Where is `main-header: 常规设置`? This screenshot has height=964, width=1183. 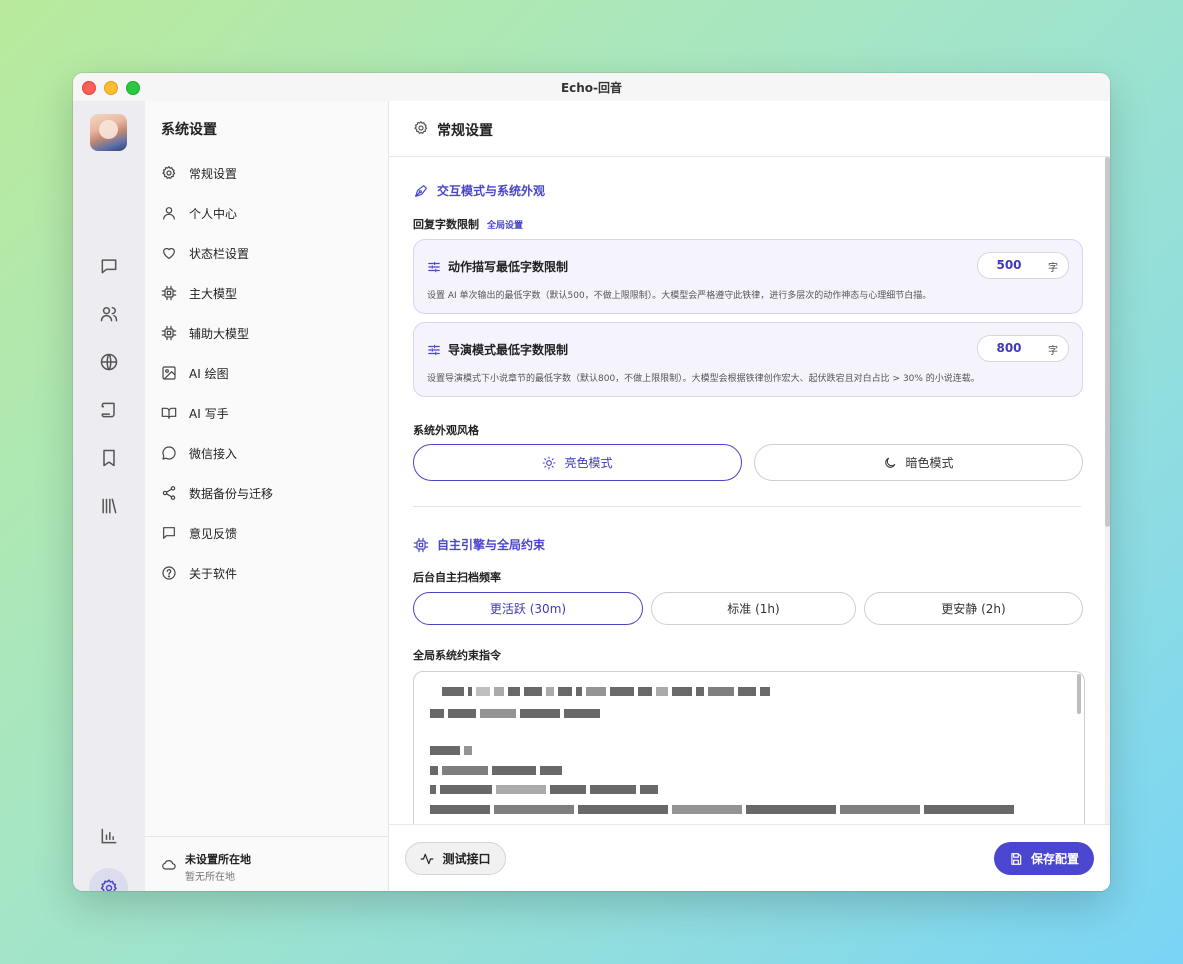
main-header: 常规设置 is located at coordinates (749, 129).